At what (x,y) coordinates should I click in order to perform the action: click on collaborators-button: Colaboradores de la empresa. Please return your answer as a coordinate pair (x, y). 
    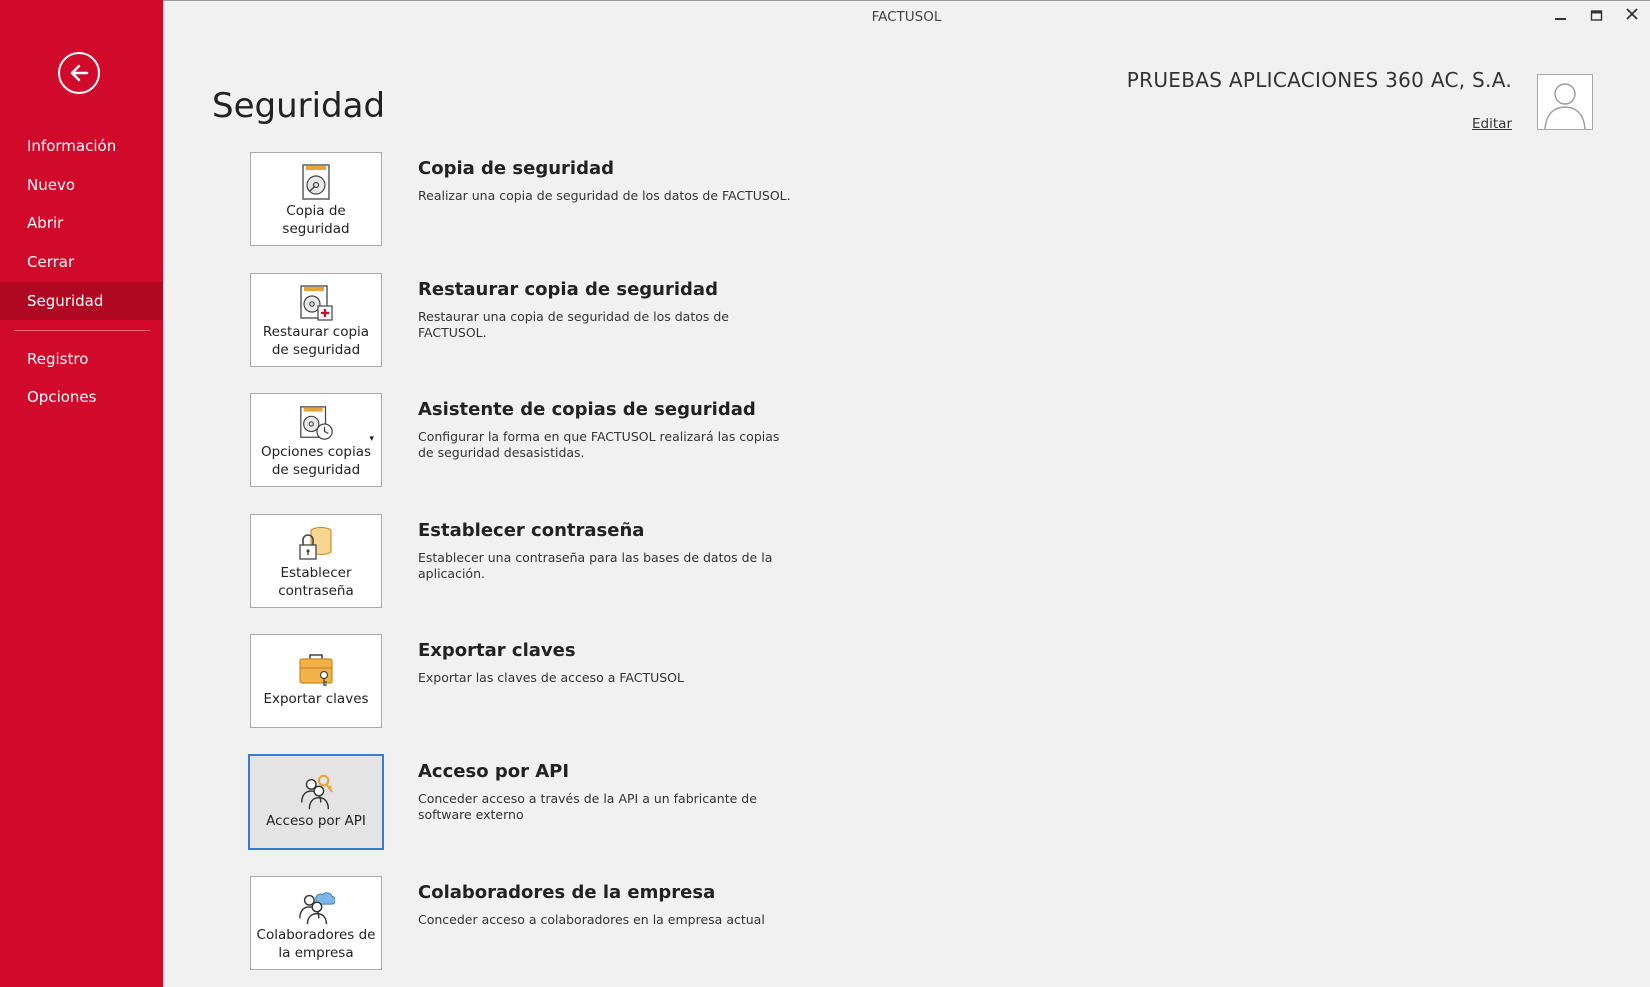
    Looking at the image, I should click on (316, 923).